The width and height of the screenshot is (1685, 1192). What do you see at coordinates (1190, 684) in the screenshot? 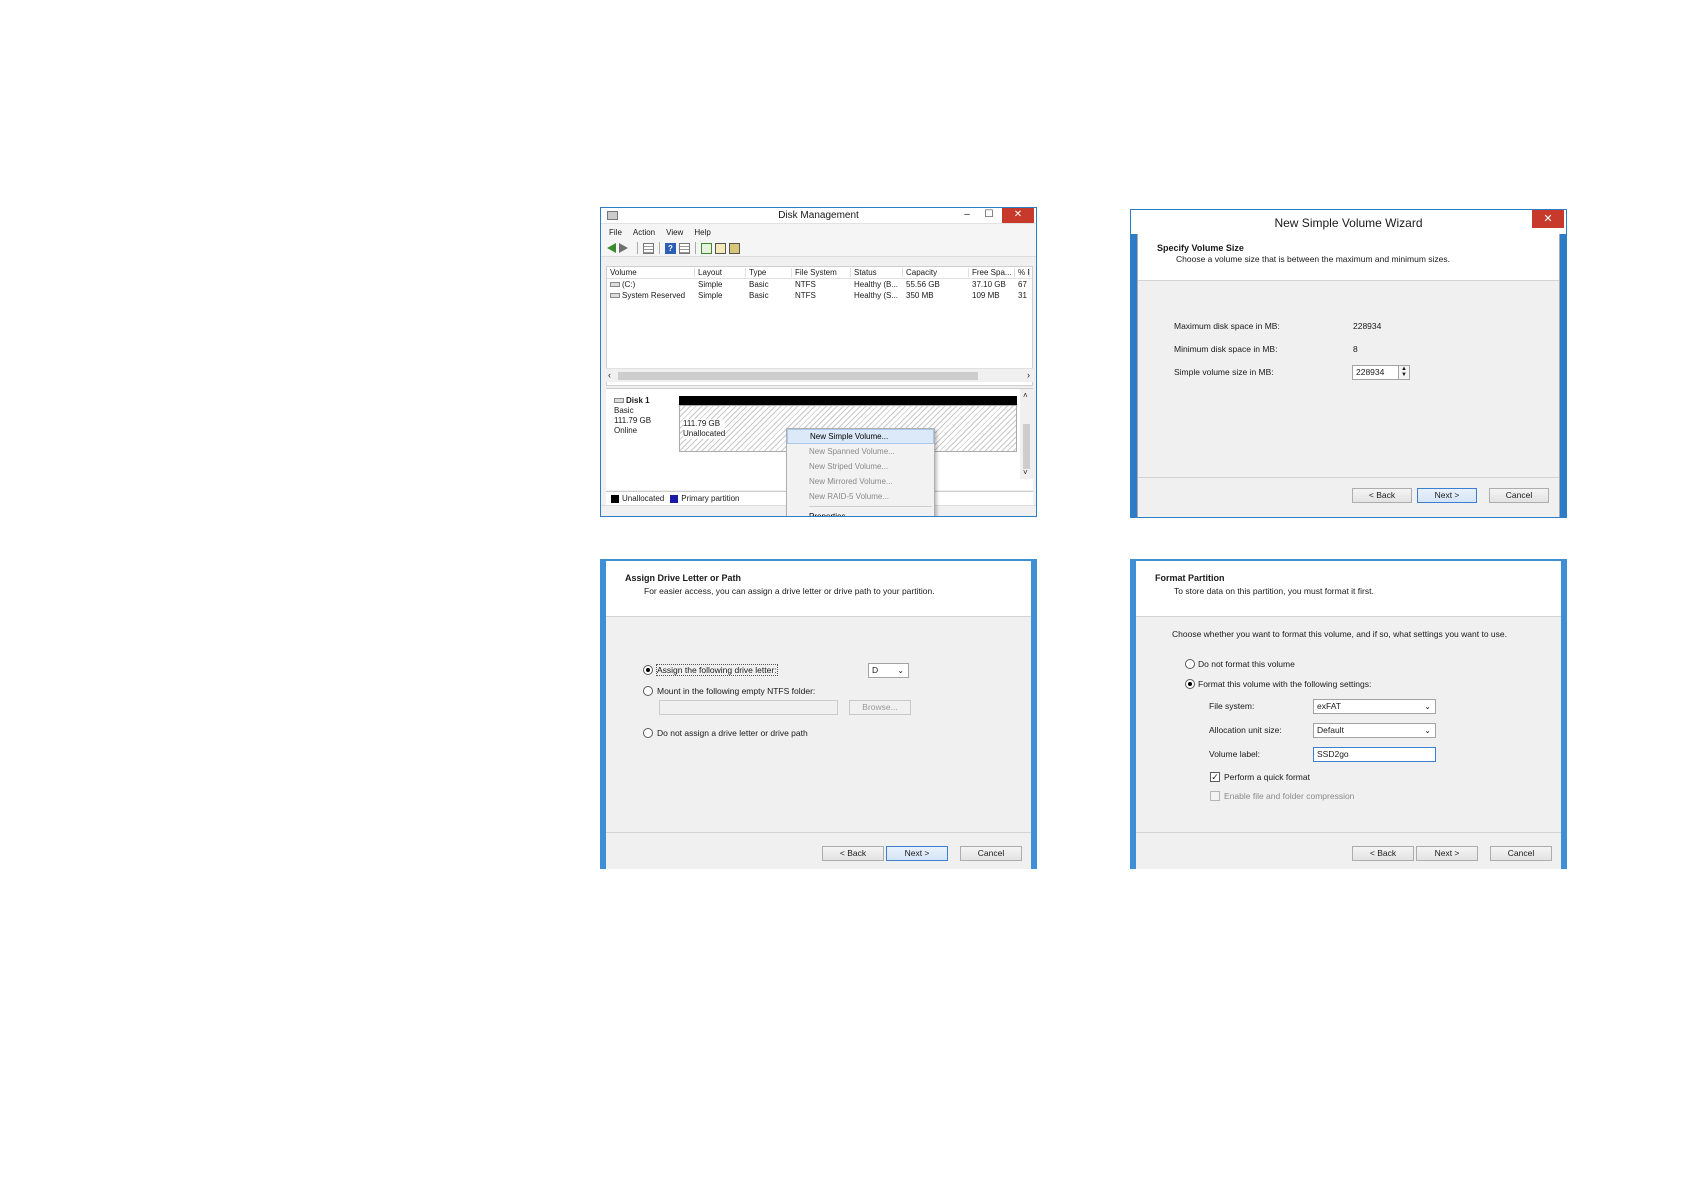
I see `format-radio` at bounding box center [1190, 684].